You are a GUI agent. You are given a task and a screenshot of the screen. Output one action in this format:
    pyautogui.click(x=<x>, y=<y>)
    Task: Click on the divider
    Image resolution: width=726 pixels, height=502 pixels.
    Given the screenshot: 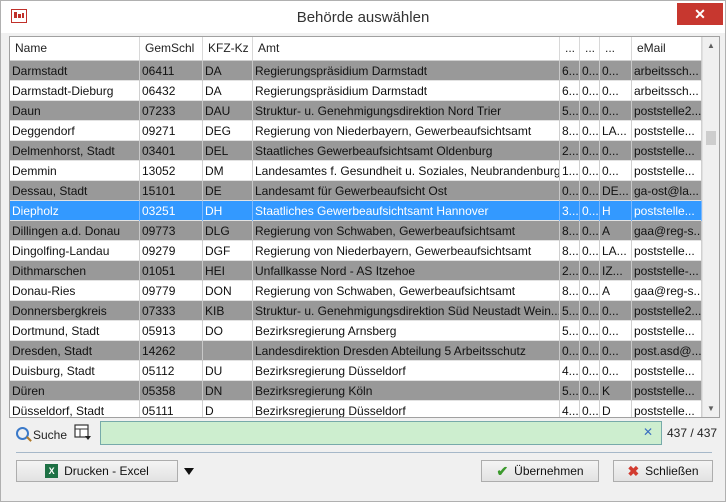 What is the action you would take?
    pyautogui.click(x=364, y=452)
    